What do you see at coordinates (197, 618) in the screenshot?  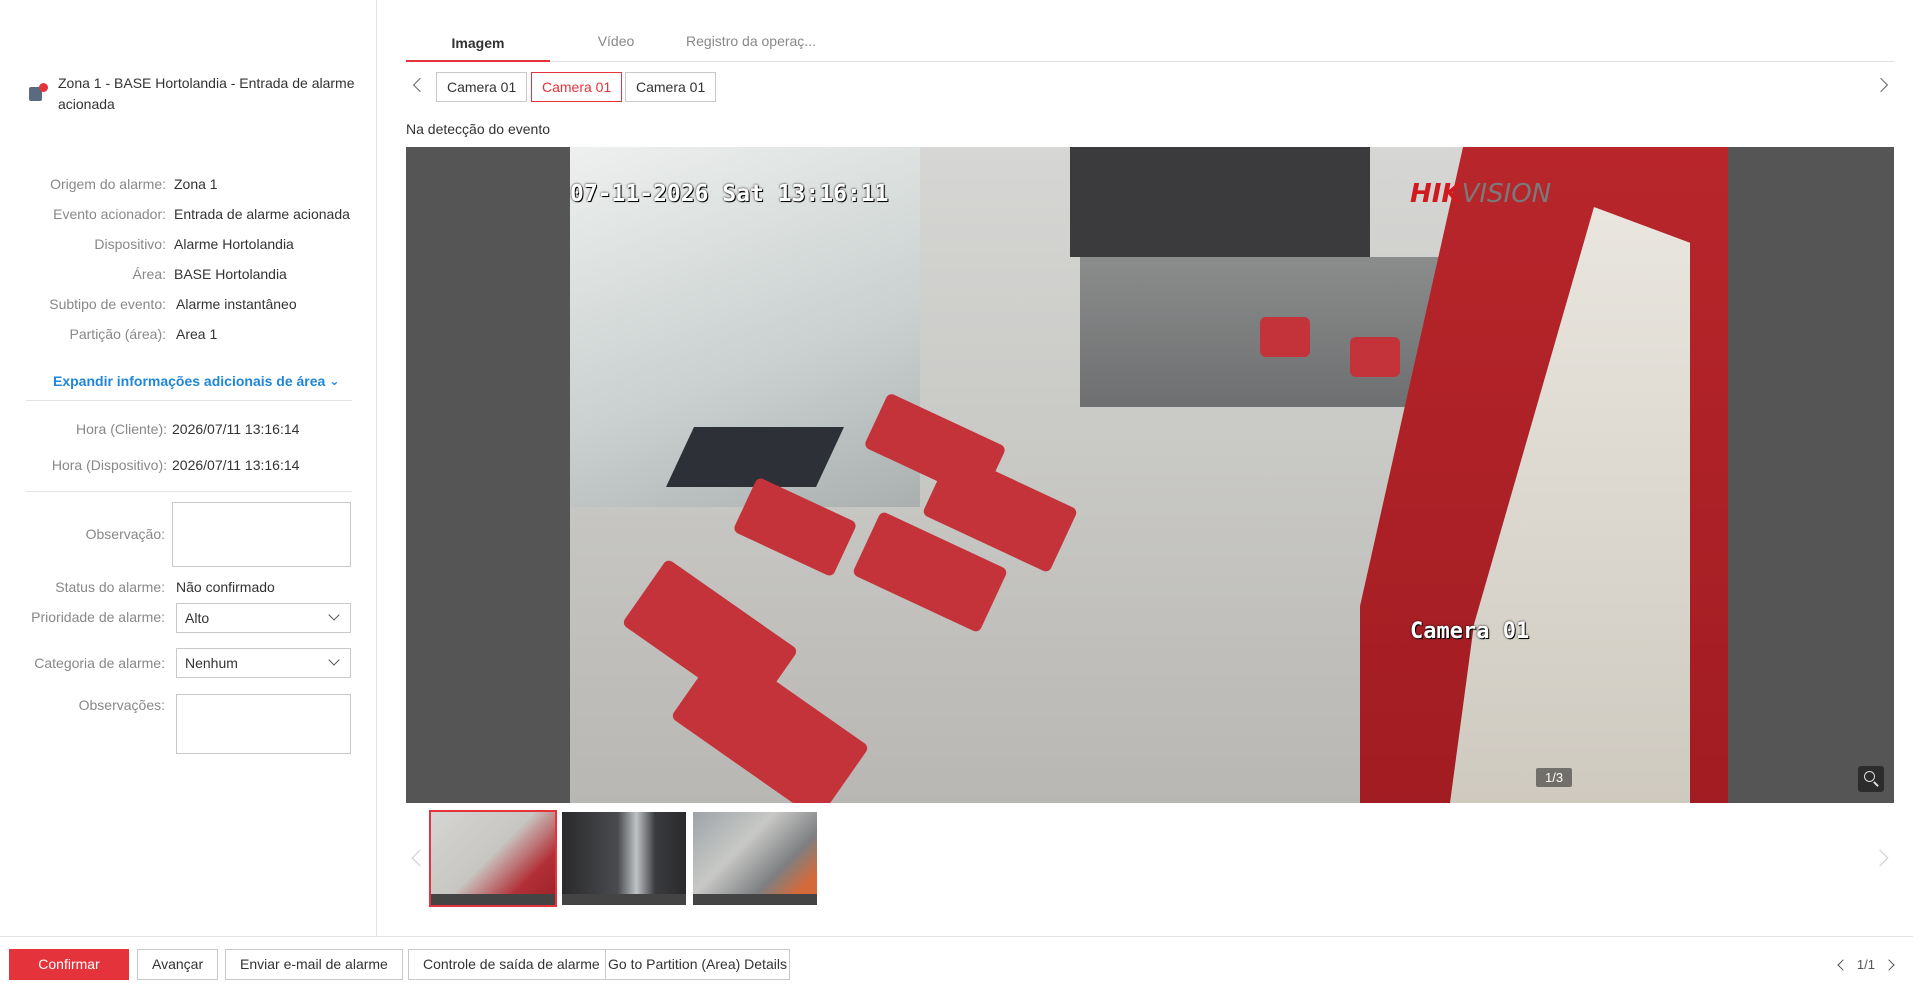 I see `priority-value: Alto` at bounding box center [197, 618].